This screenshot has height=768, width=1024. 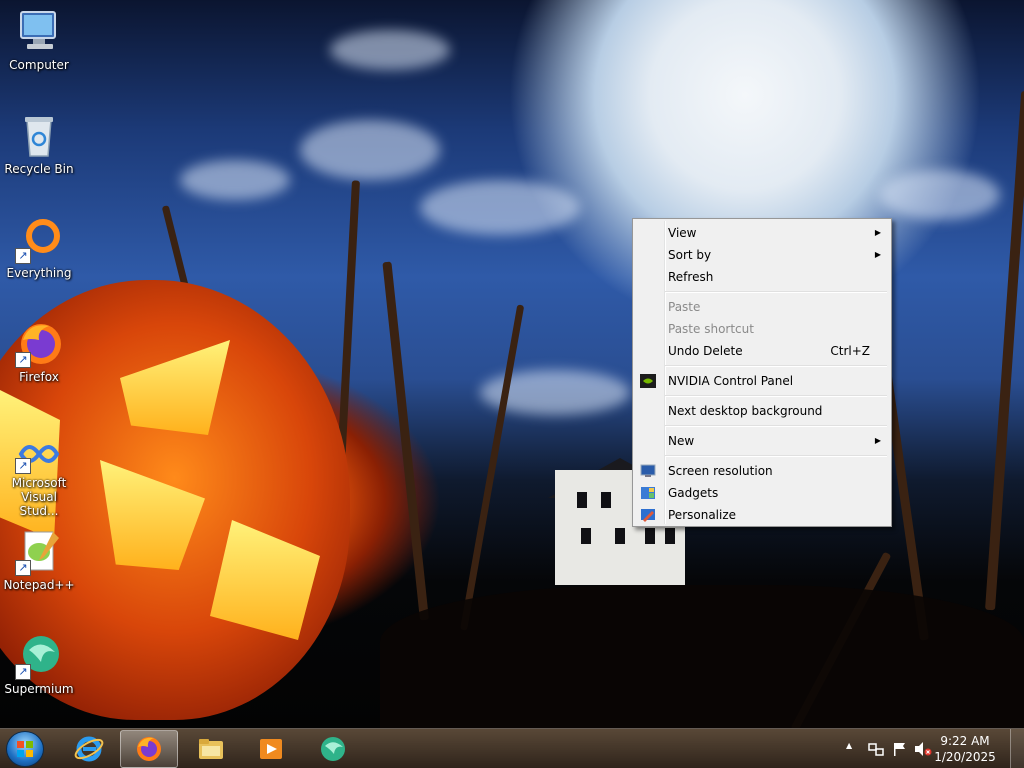 I want to click on desktop-icon-computer: Computer, so click(x=39, y=40).